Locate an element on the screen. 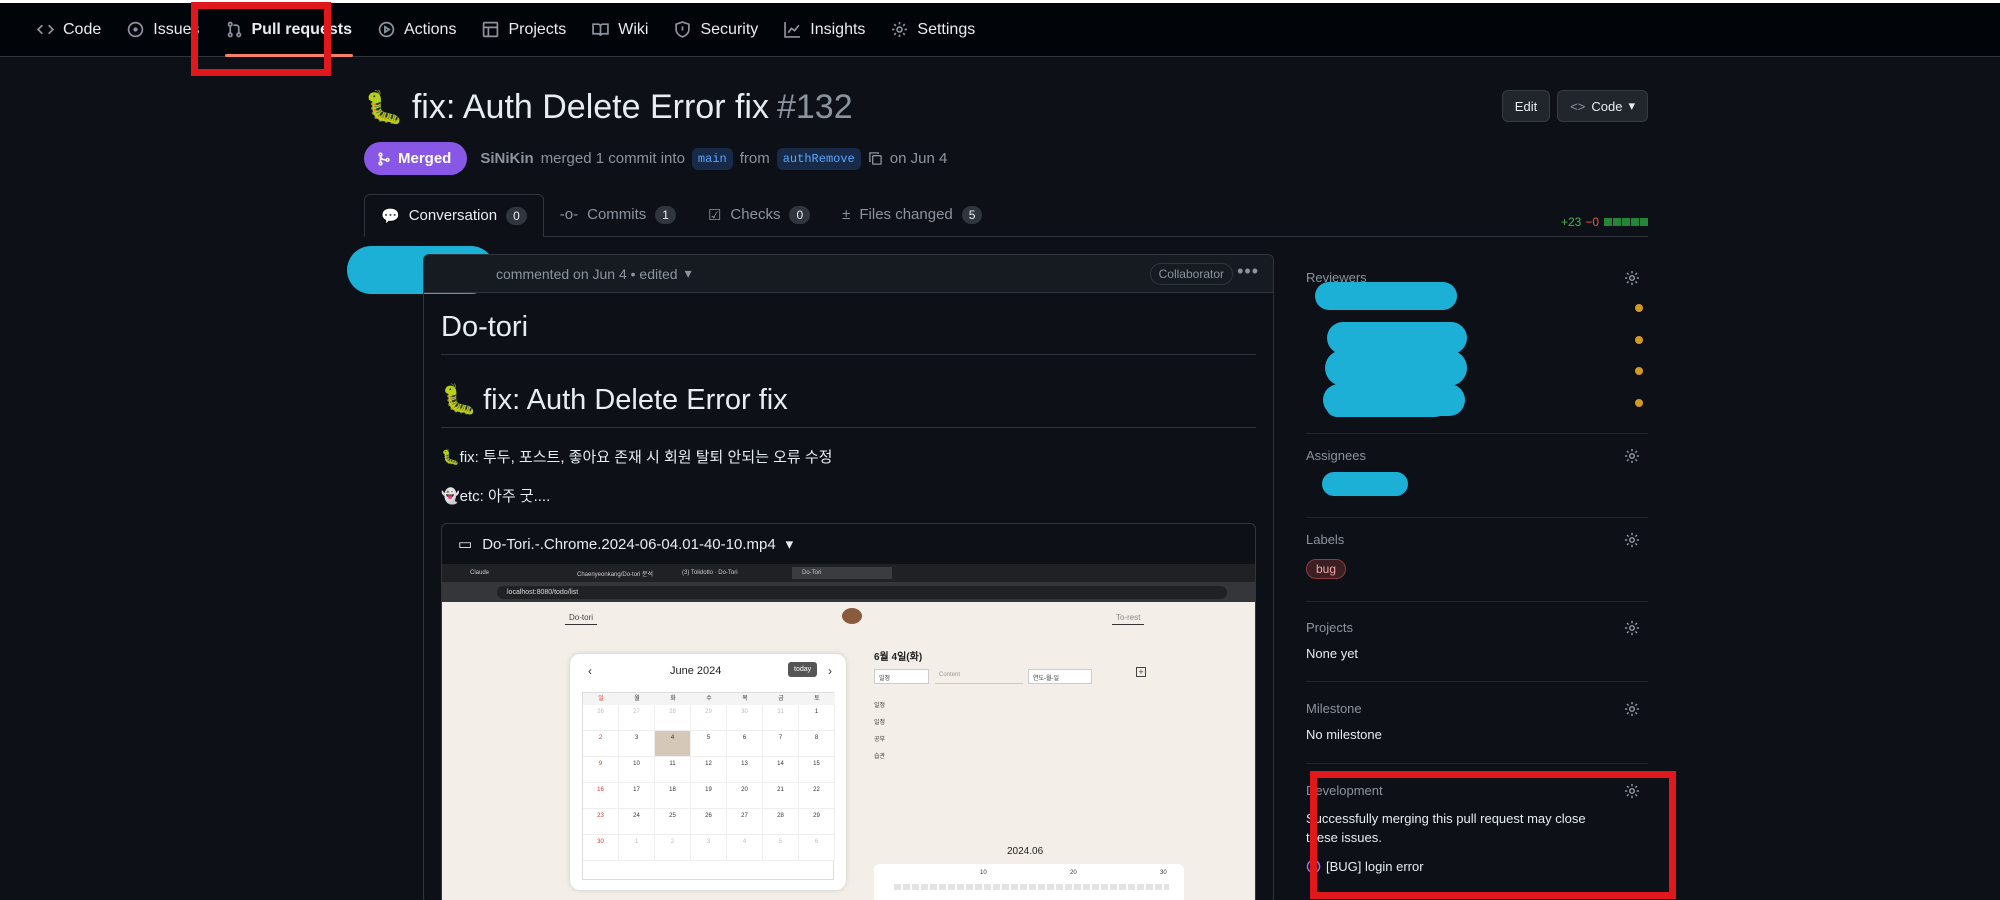  category-item: 습관 is located at coordinates (880, 757).